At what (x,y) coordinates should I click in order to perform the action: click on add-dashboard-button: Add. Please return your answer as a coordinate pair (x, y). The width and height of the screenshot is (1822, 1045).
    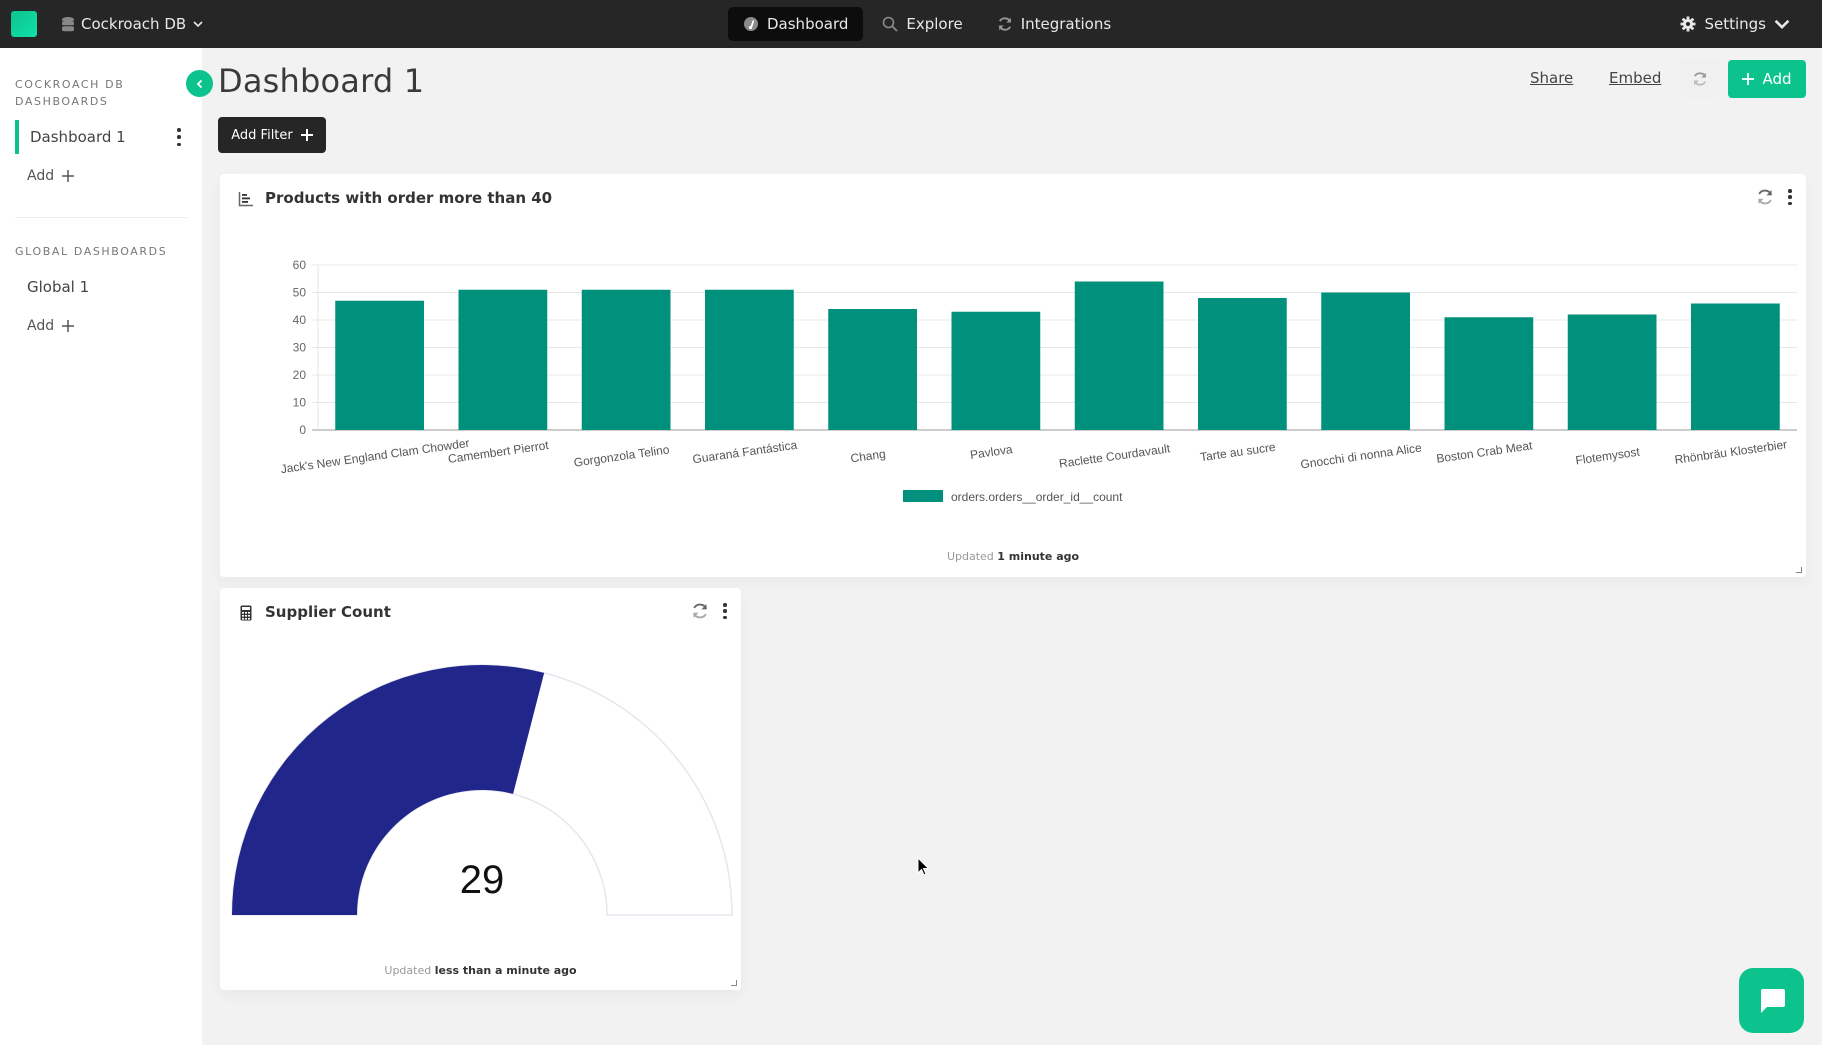
    Looking at the image, I should click on (51, 176).